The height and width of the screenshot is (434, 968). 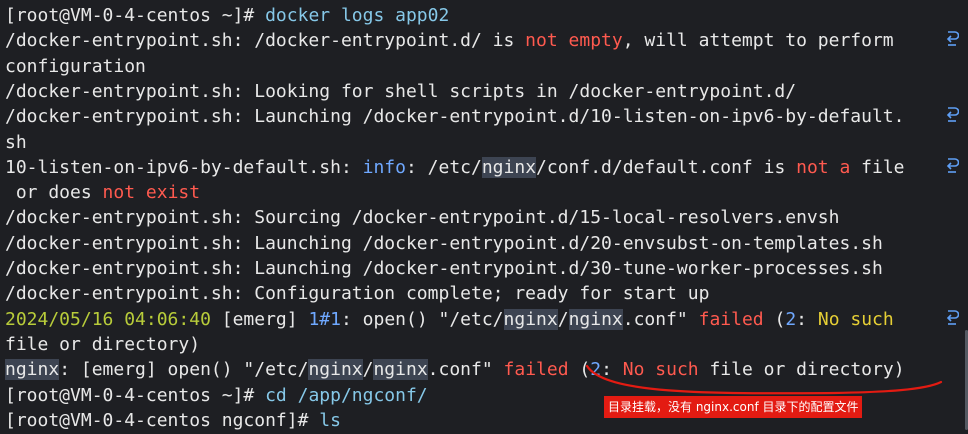 What do you see at coordinates (758, 41) in the screenshot?
I see `terminal-text-segment: , will attempt to perform` at bounding box center [758, 41].